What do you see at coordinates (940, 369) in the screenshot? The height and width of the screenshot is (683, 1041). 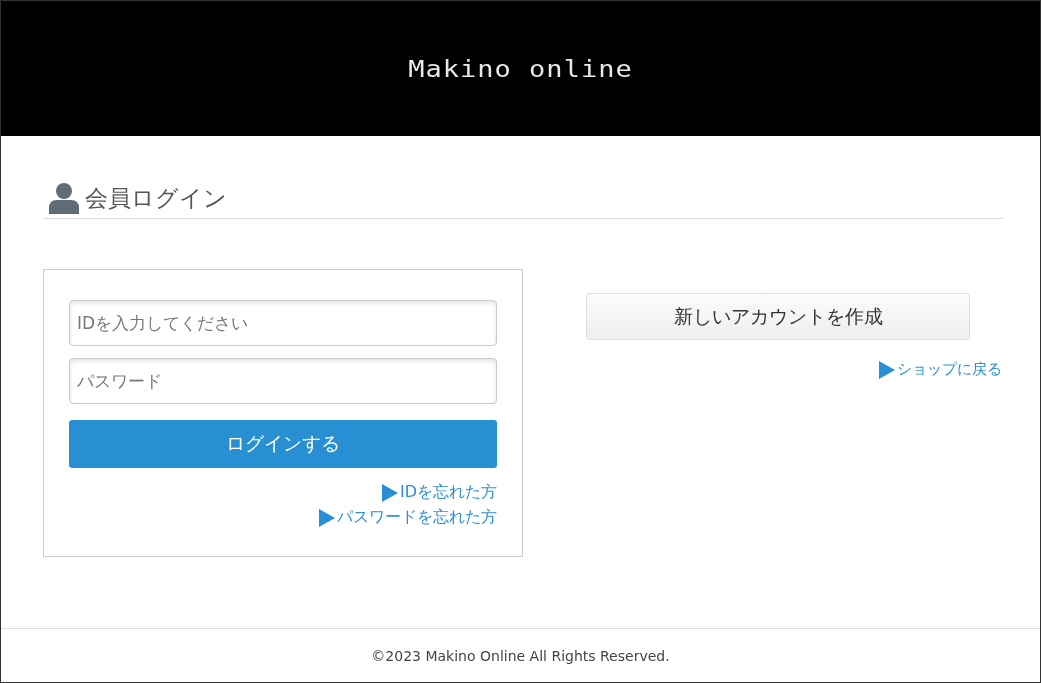 I see `back-to-shop-link: ショップに戻る` at bounding box center [940, 369].